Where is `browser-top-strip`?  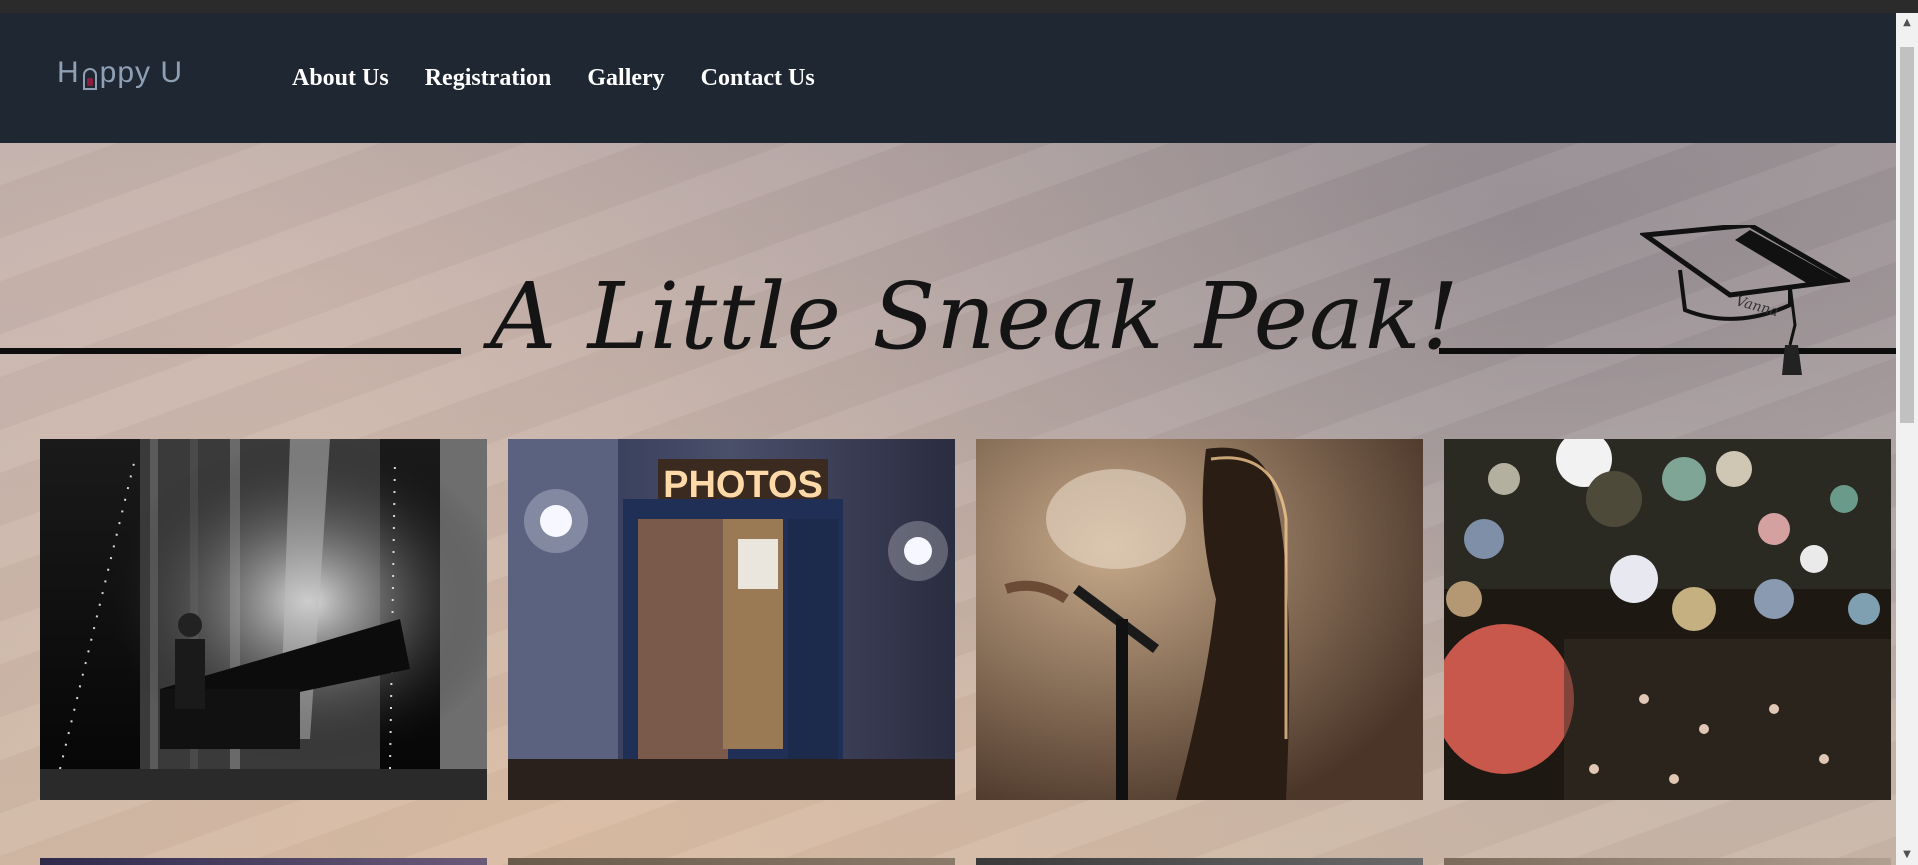
browser-top-strip is located at coordinates (959, 6).